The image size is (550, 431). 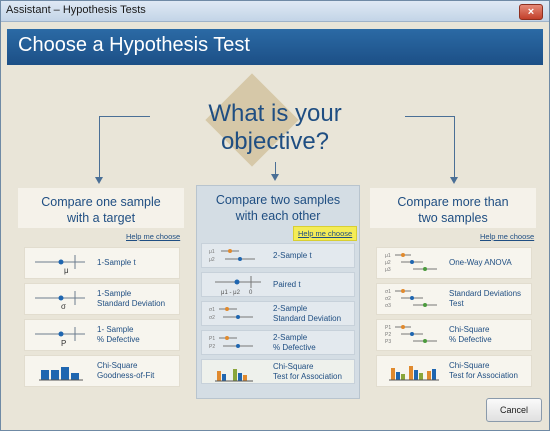 What do you see at coordinates (388, 270) in the screenshot?
I see `svg-text: μ3` at bounding box center [388, 270].